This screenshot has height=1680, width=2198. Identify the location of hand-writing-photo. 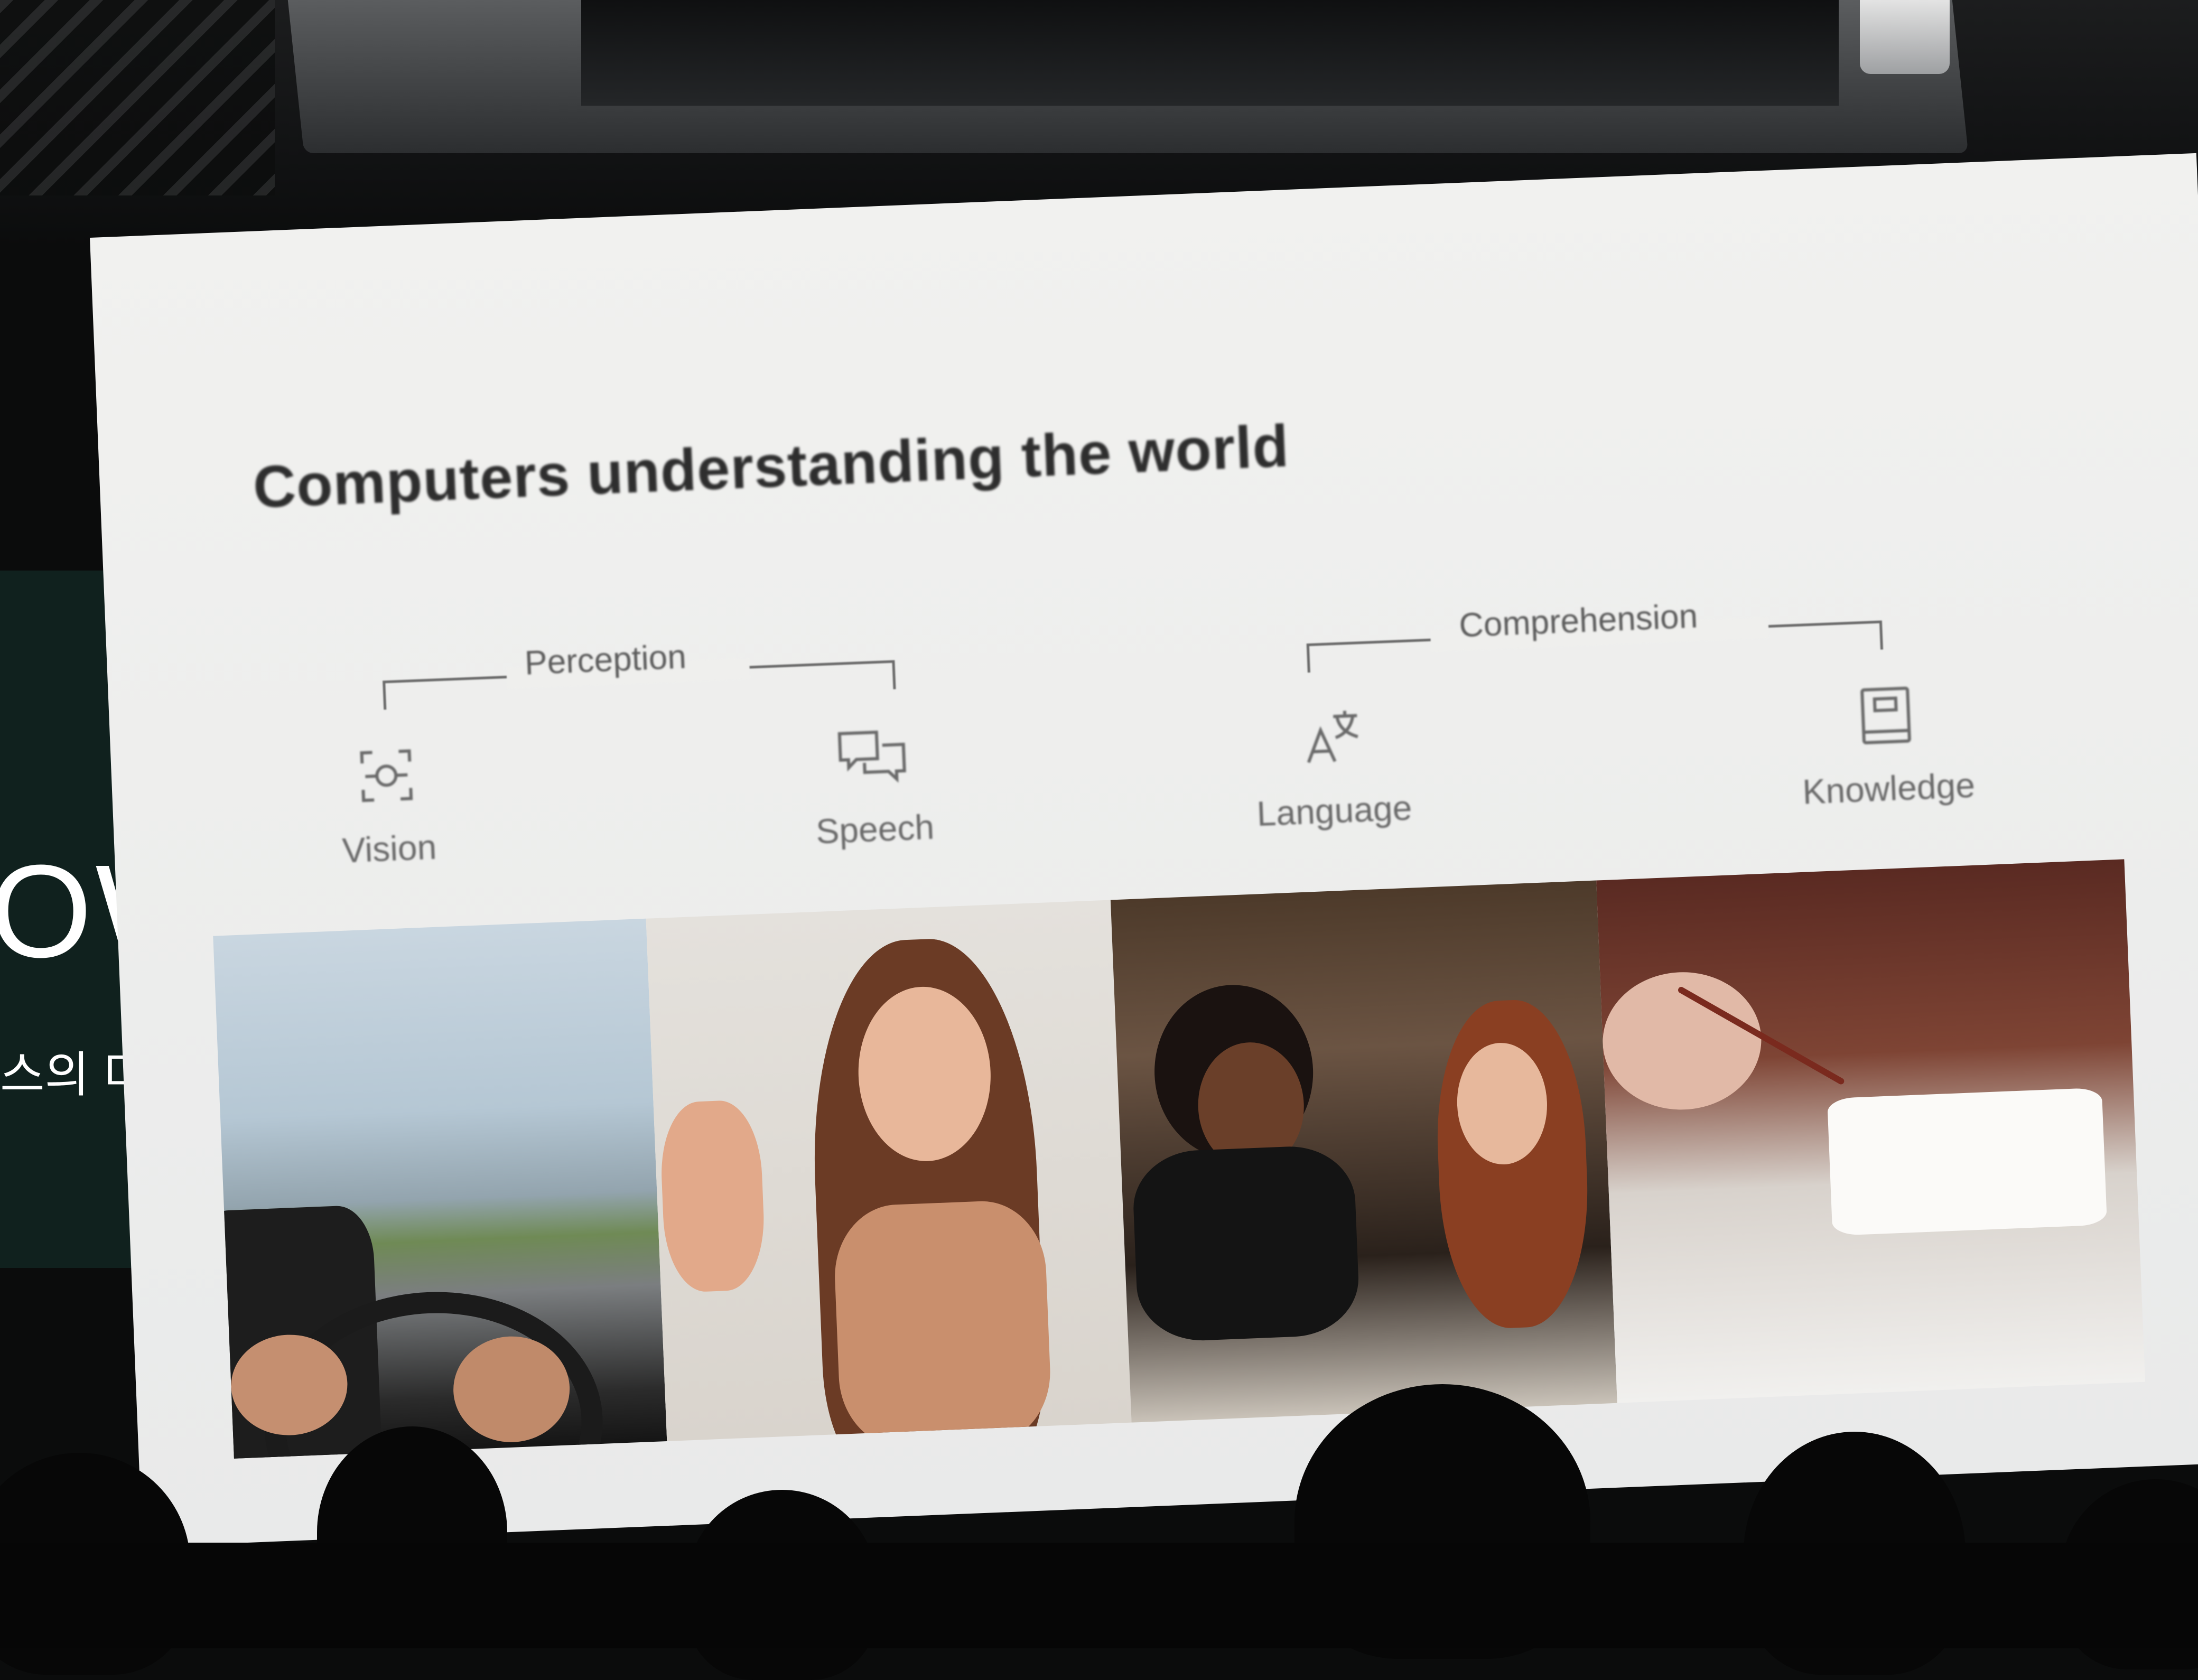
(1871, 1131).